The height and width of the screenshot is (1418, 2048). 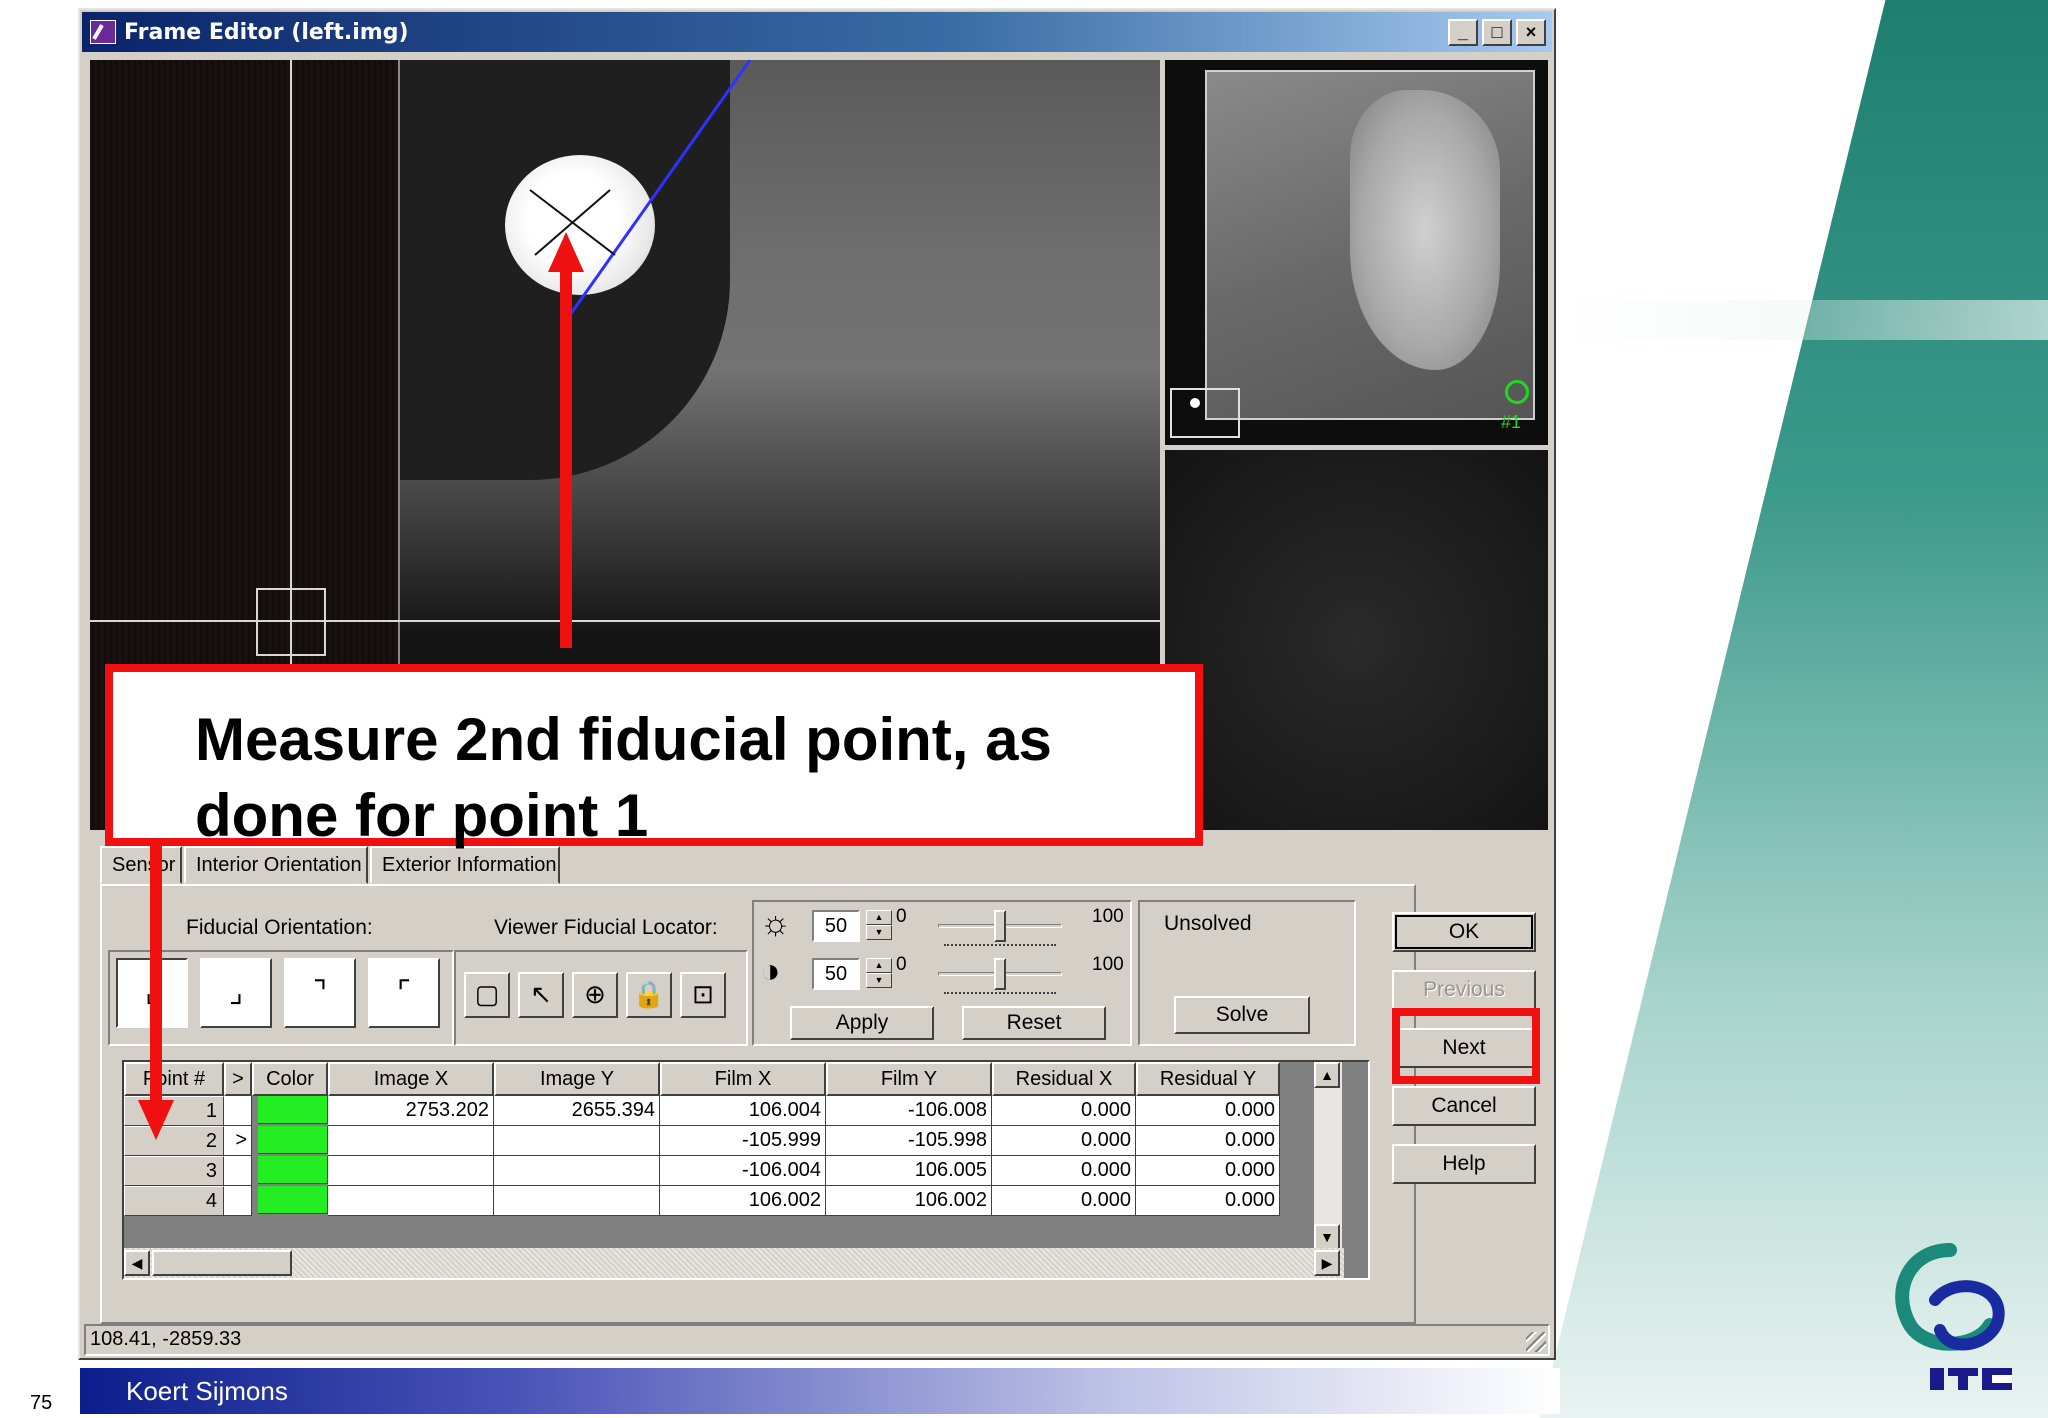 I want to click on orientation-option-3-icon: ⌝, so click(x=320, y=993).